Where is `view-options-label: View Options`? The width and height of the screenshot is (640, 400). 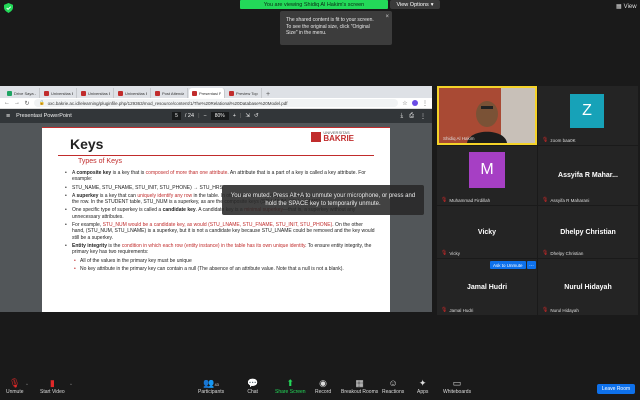 view-options-label: View Options is located at coordinates (412, 4).